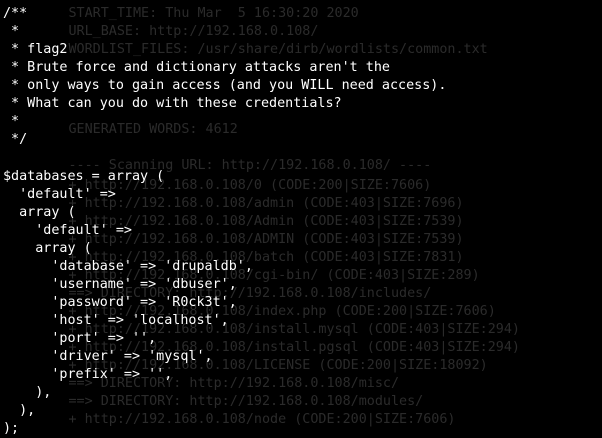 The image size is (602, 438). What do you see at coordinates (84, 176) in the screenshot?
I see `code-line: $databases = array (` at bounding box center [84, 176].